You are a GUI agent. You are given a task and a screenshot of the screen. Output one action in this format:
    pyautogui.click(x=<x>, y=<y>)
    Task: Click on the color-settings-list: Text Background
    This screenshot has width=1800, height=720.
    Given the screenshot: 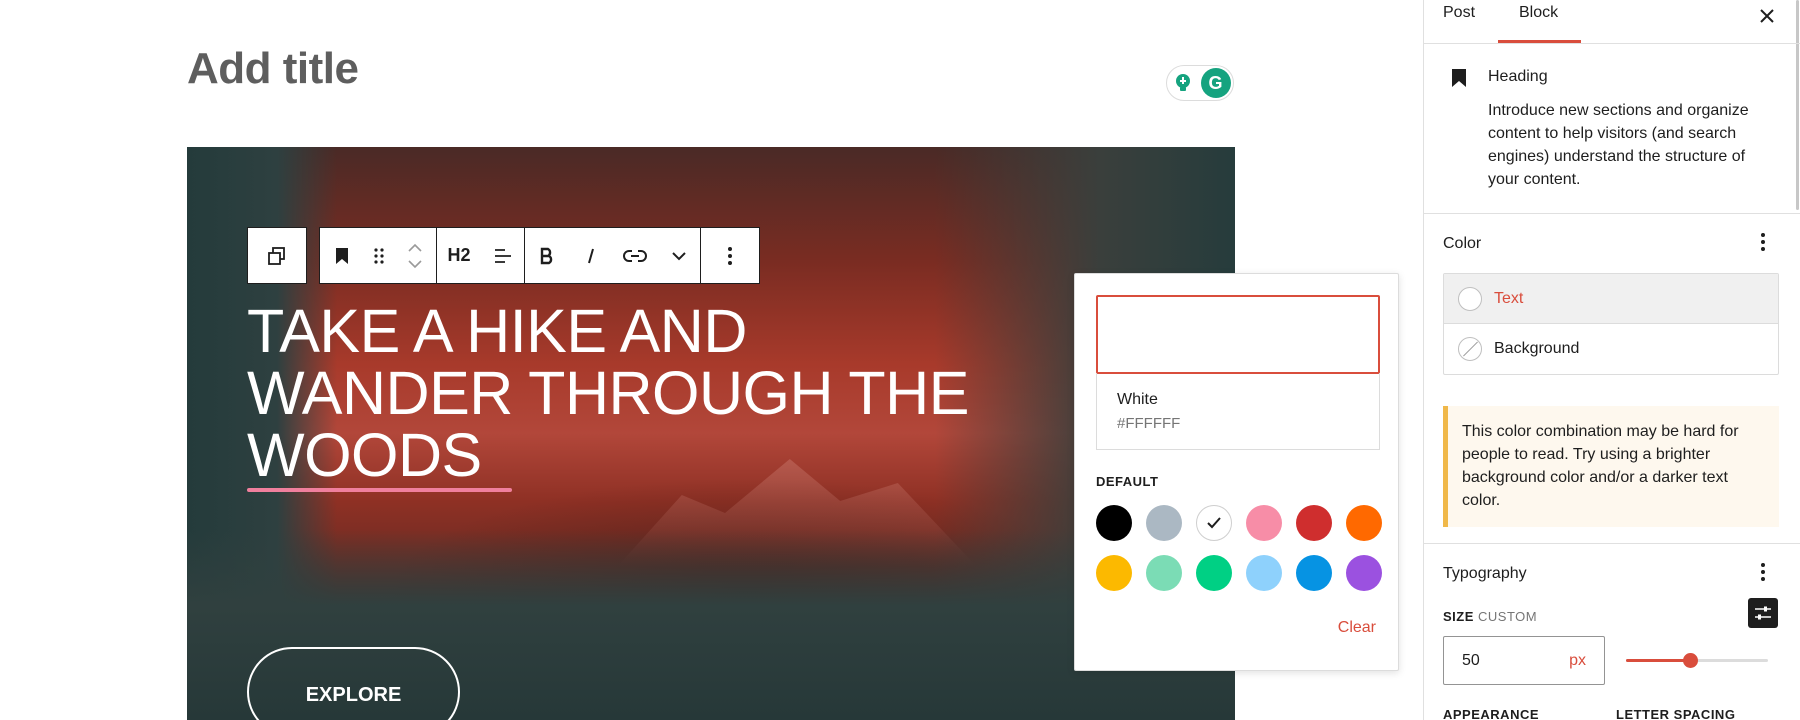 What is the action you would take?
    pyautogui.click(x=1611, y=324)
    